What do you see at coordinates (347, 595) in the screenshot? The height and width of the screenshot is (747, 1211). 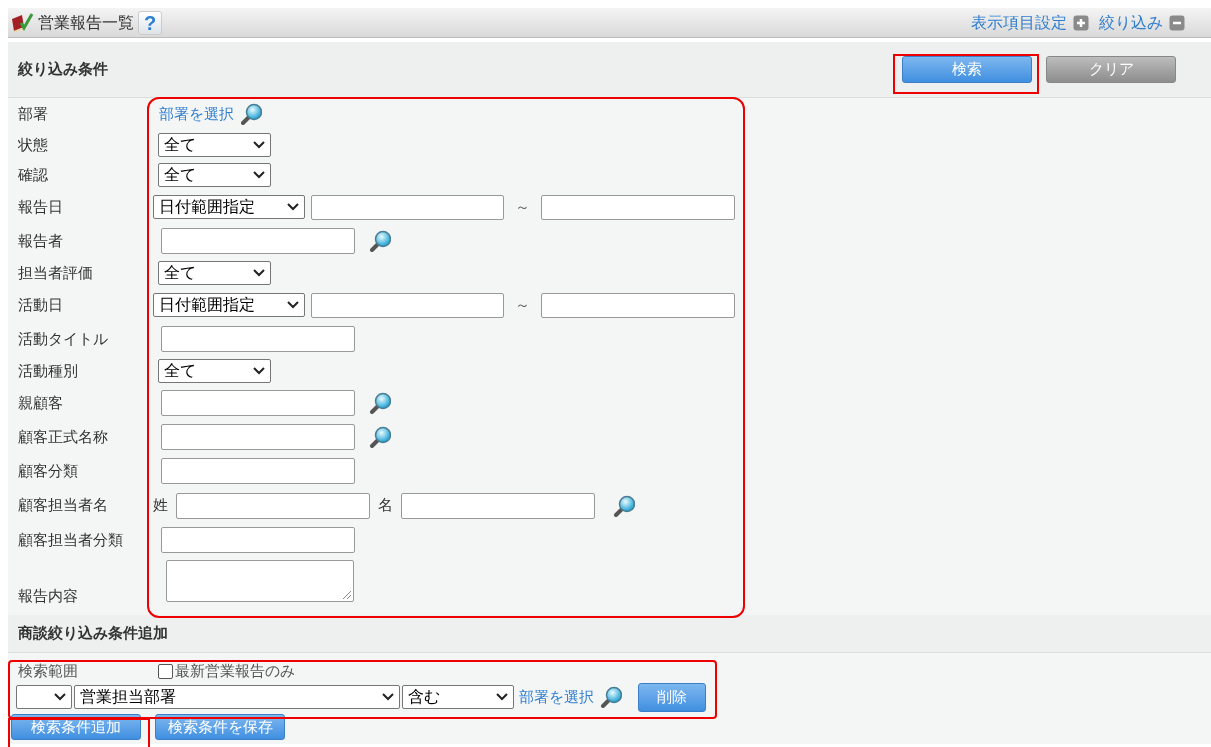 I see `resize-handle-icon` at bounding box center [347, 595].